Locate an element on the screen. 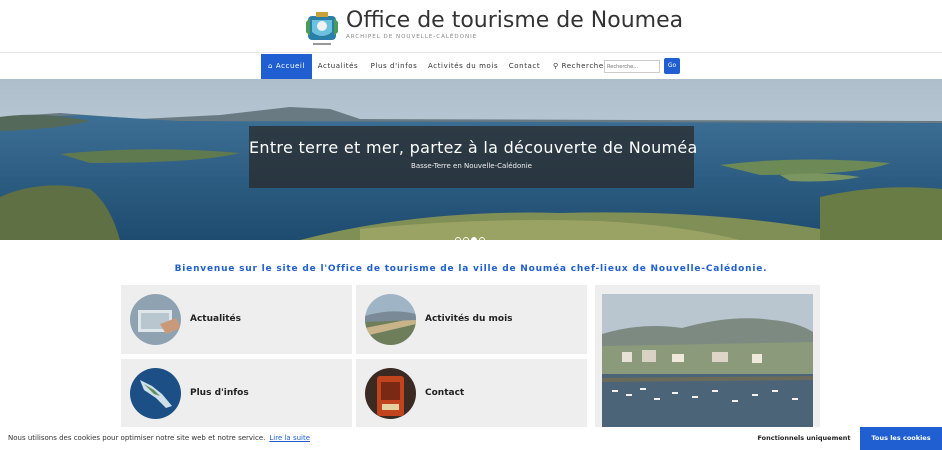 The width and height of the screenshot is (942, 450). tile-label: Plus d'infos is located at coordinates (219, 393).